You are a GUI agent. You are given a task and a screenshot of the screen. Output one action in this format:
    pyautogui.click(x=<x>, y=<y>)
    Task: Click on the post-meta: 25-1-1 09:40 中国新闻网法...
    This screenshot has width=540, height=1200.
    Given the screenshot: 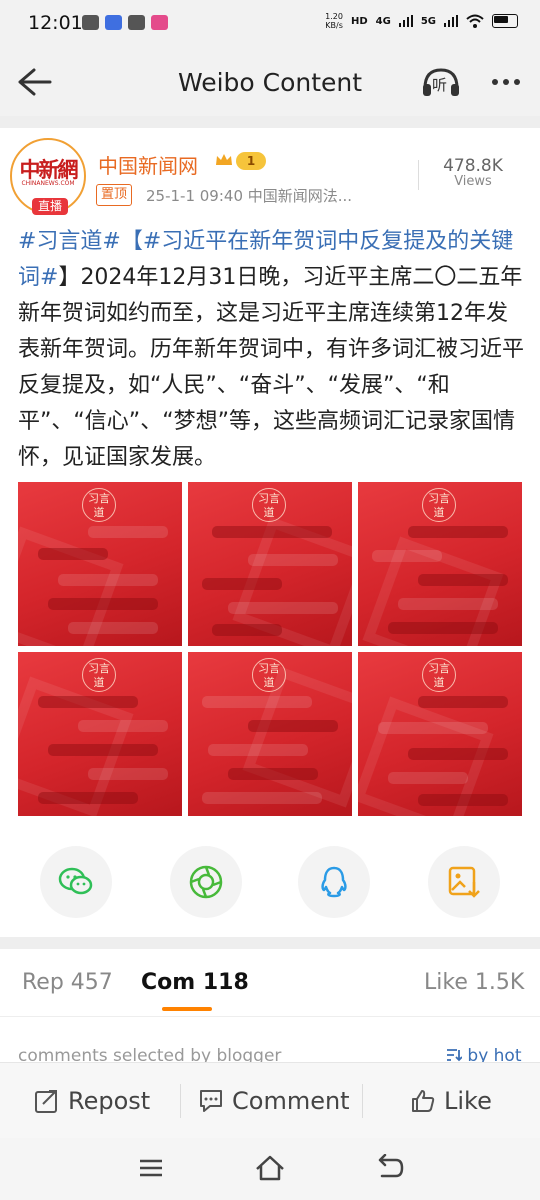 What is the action you would take?
    pyautogui.click(x=249, y=196)
    